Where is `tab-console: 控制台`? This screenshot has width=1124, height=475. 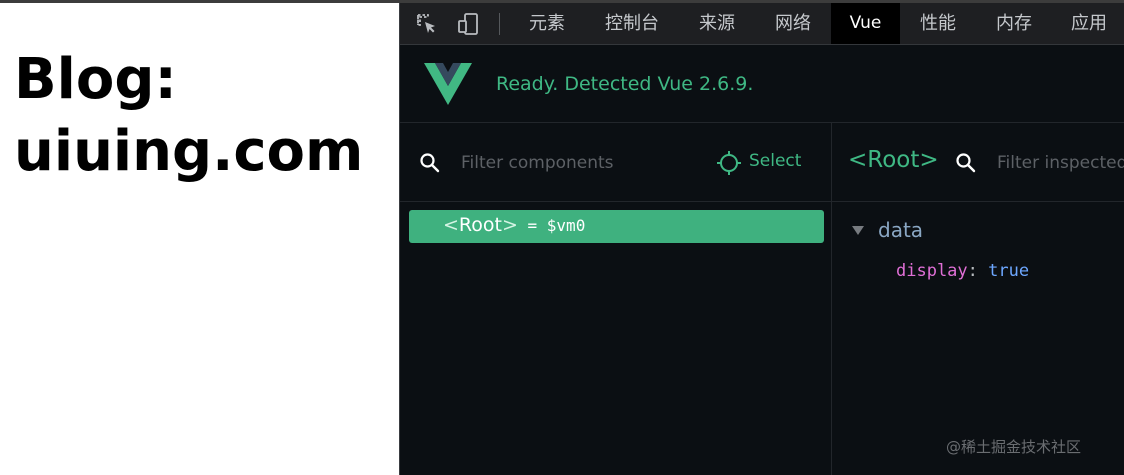
tab-console: 控制台 is located at coordinates (632, 23).